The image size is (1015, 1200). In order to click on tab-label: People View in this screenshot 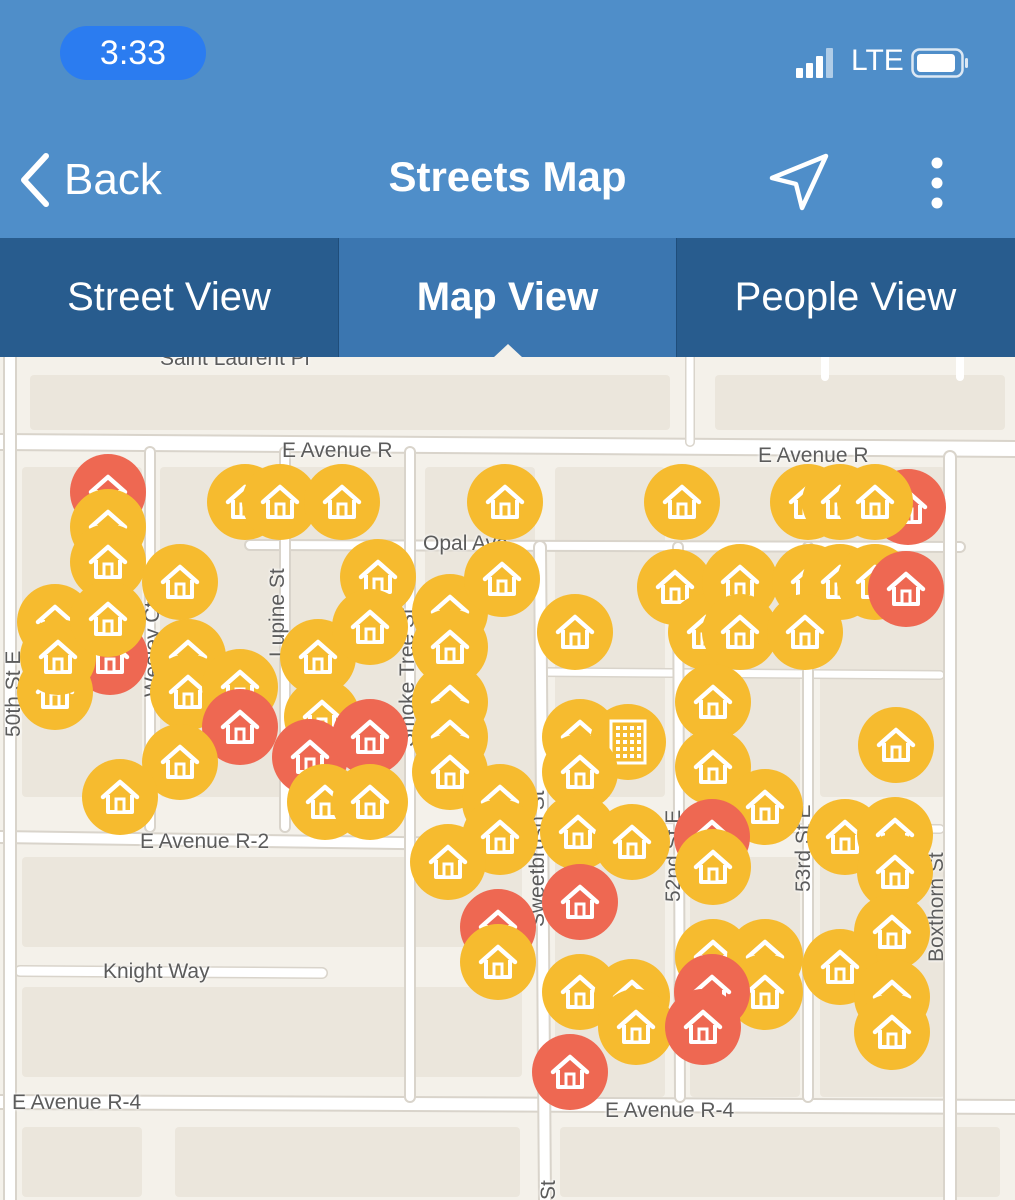, I will do `click(845, 297)`.